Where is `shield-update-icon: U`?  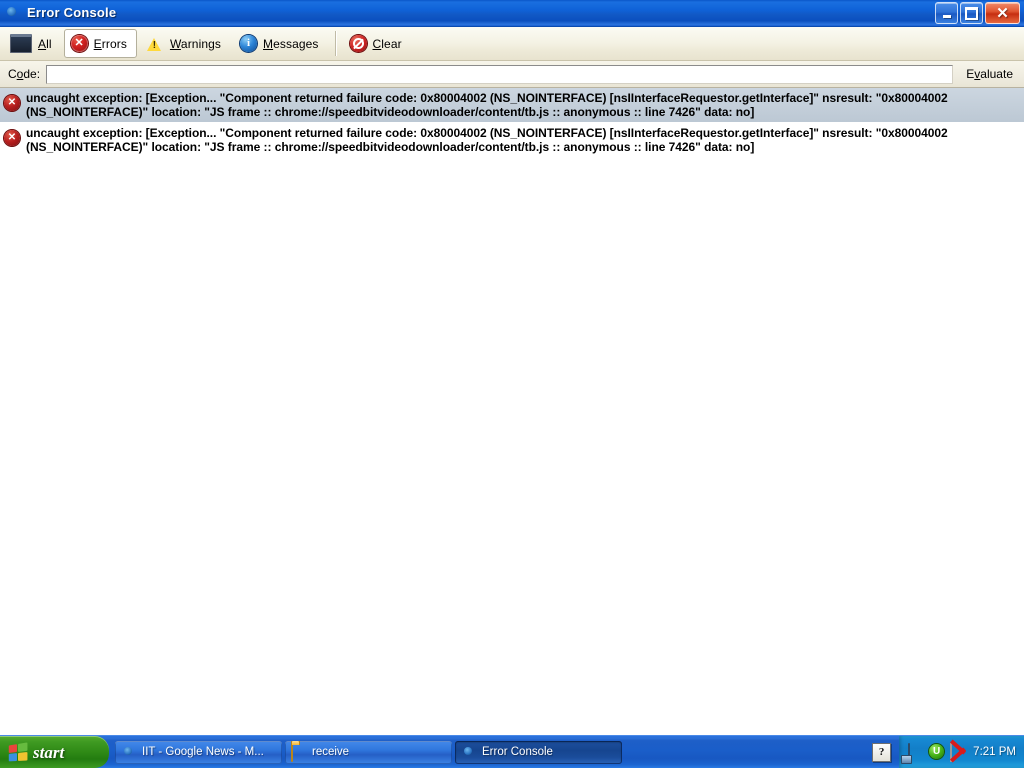 shield-update-icon: U is located at coordinates (937, 752).